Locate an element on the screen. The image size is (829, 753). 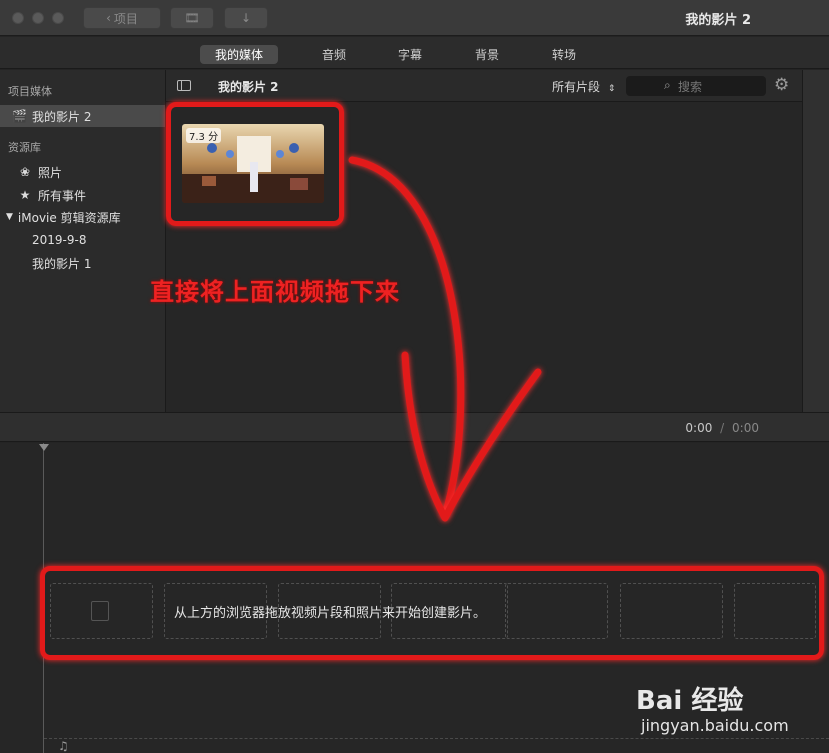
sidebar-item-all-events: ★ 所有事件 is located at coordinates (82, 195).